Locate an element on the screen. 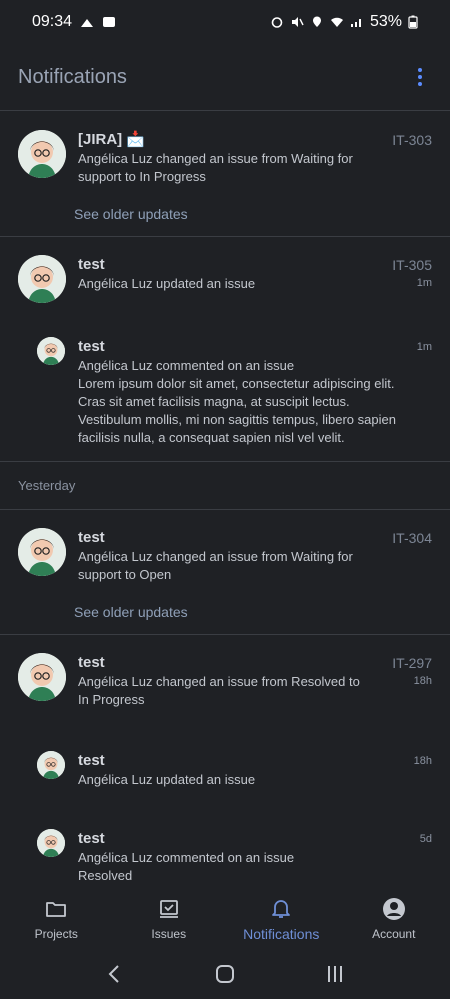 The image size is (450, 999). system-nav-bar is located at coordinates (225, 974).